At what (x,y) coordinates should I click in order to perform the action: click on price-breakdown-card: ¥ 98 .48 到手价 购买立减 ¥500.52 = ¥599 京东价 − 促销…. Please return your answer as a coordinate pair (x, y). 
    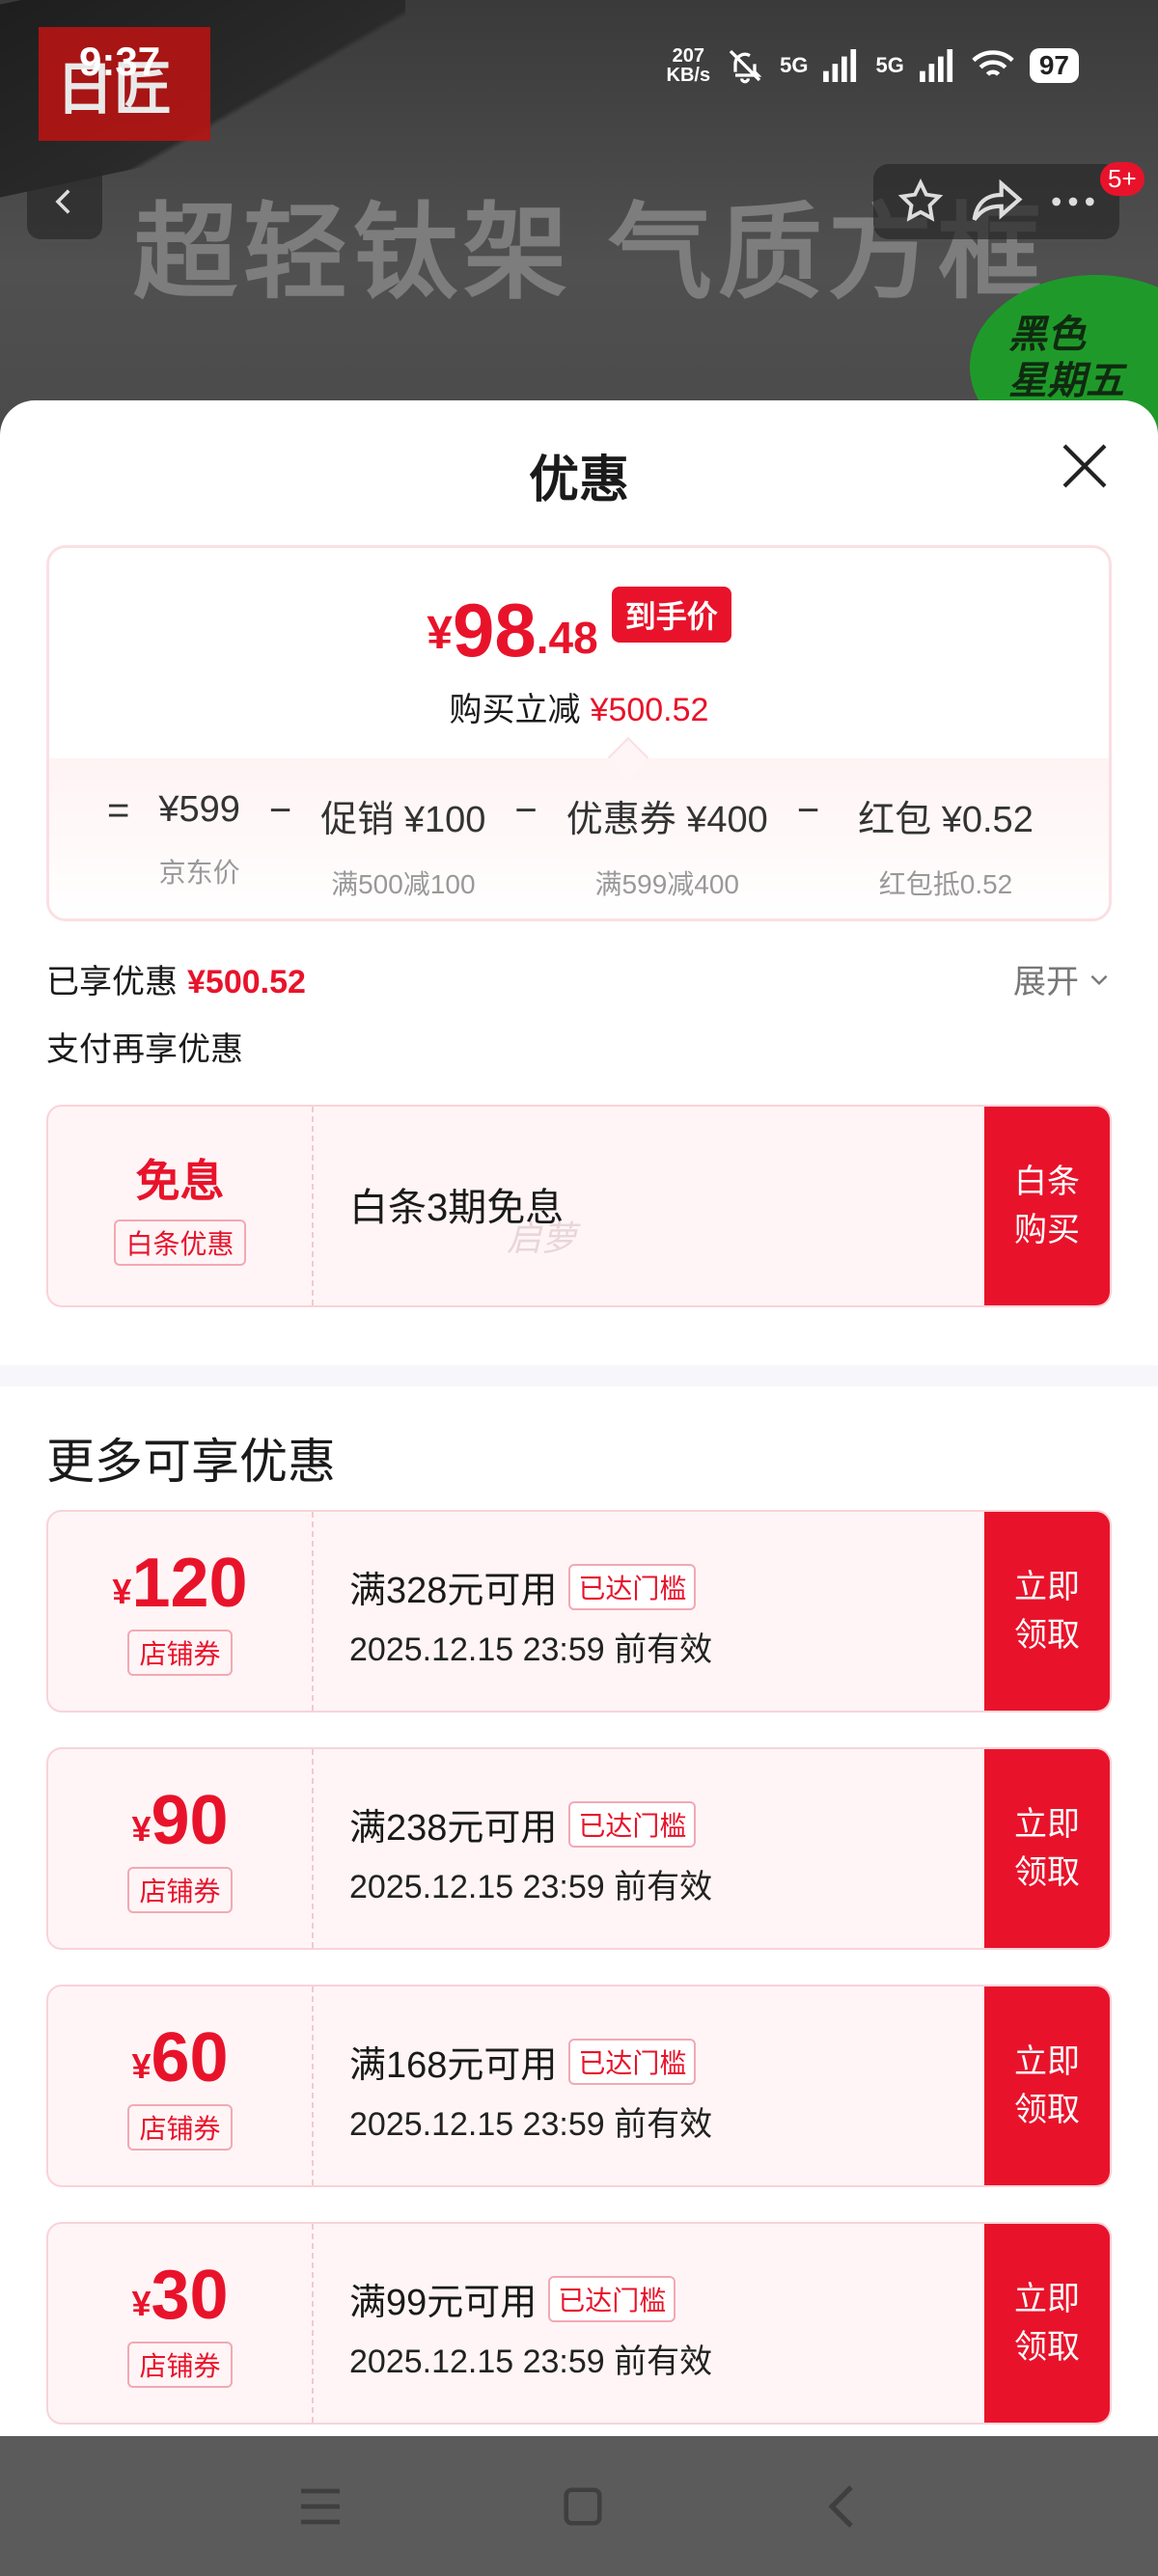
    Looking at the image, I should click on (579, 733).